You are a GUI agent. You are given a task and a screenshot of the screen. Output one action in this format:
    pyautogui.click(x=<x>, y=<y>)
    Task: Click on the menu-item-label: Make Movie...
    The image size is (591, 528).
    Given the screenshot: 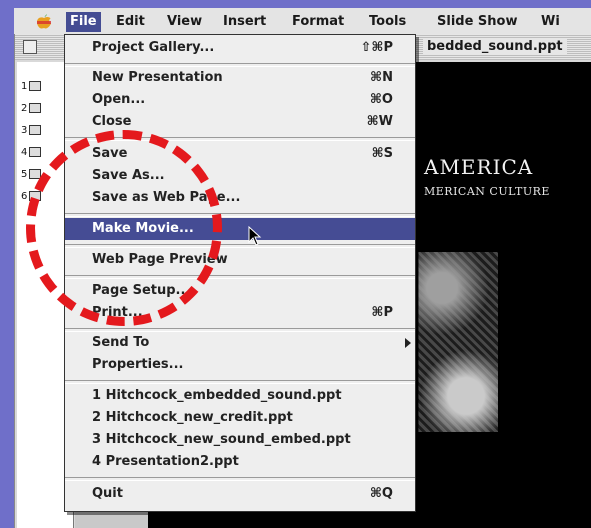 What is the action you would take?
    pyautogui.click(x=143, y=228)
    